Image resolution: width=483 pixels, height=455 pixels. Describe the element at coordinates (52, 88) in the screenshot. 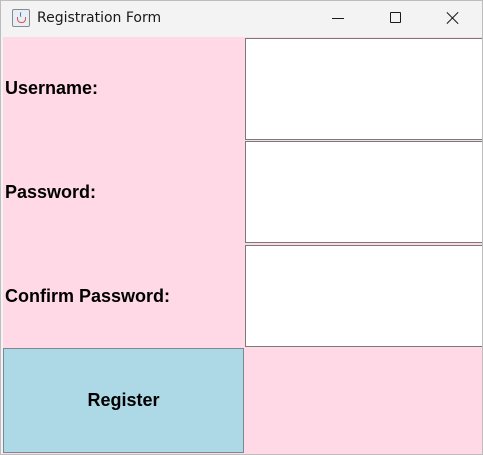

I see `username-label: Username:` at that location.